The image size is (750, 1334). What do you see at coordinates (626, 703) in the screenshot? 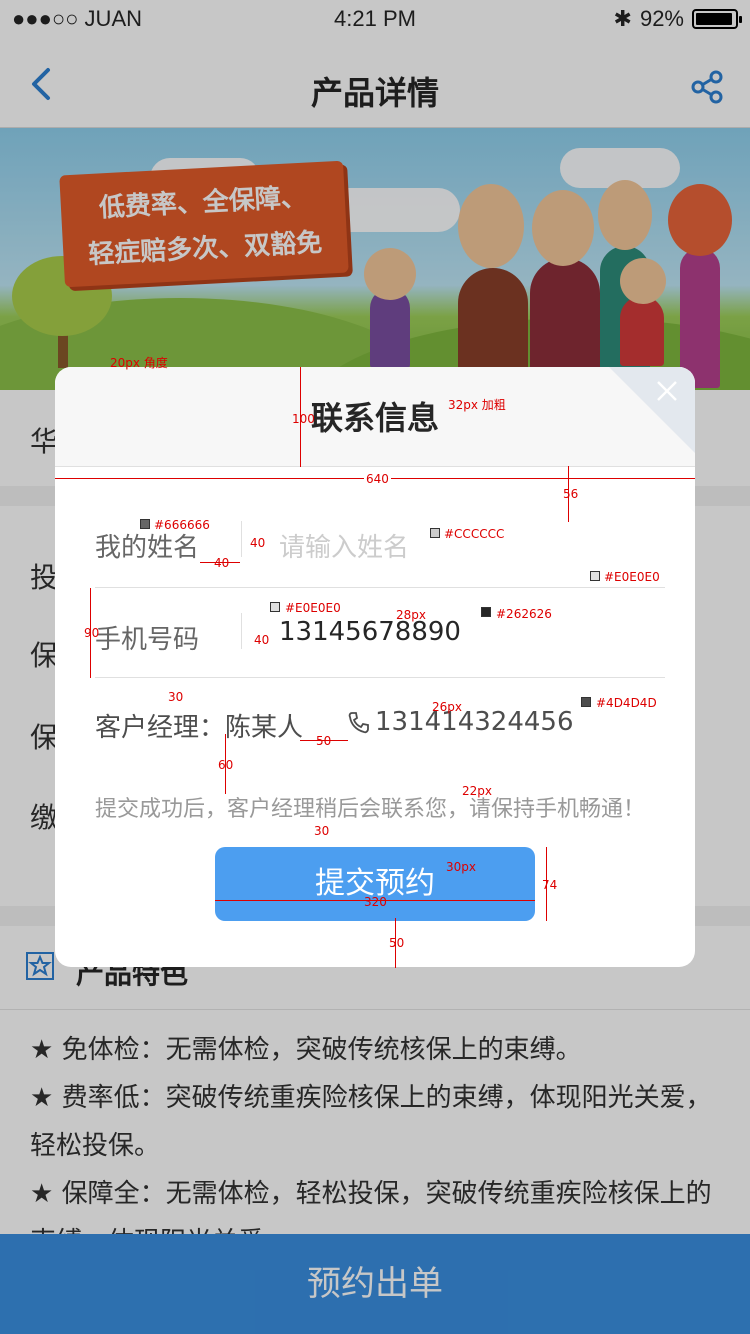
I see `annotation: #4D4D4D` at bounding box center [626, 703].